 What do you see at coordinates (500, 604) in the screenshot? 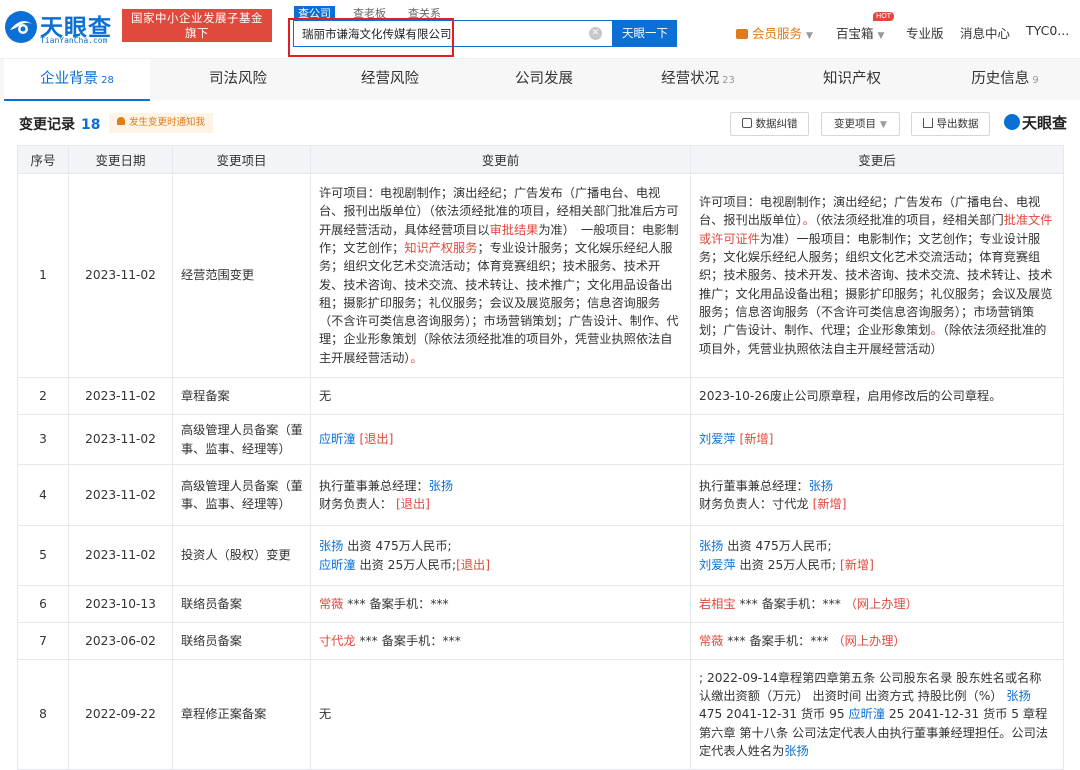
I see `value-before: 常薇 *** 备案手机：***` at bounding box center [500, 604].